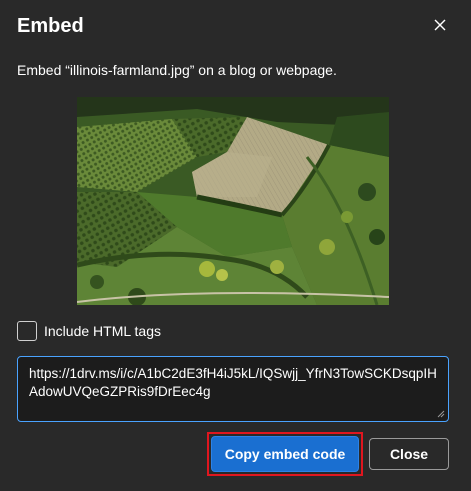 This screenshot has height=491, width=471. I want to click on close-icon, so click(440, 25).